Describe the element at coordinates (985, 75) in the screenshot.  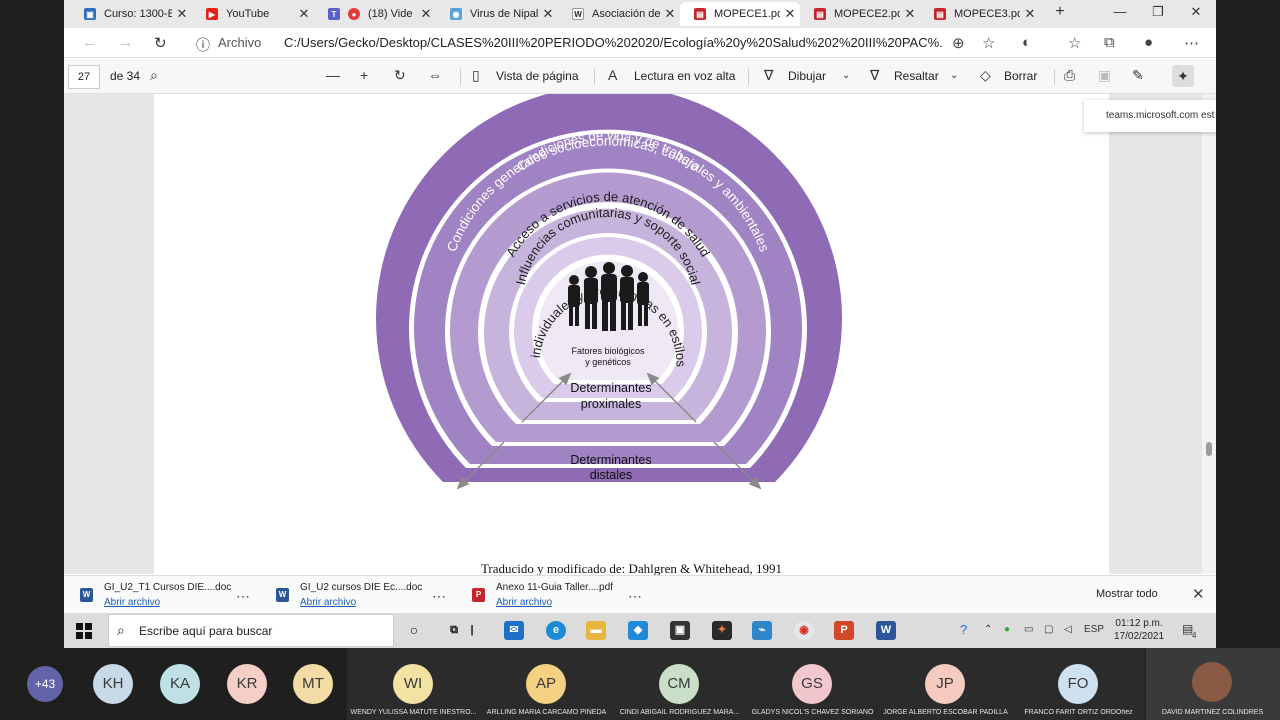
I see `eraser-icon: ◇` at that location.